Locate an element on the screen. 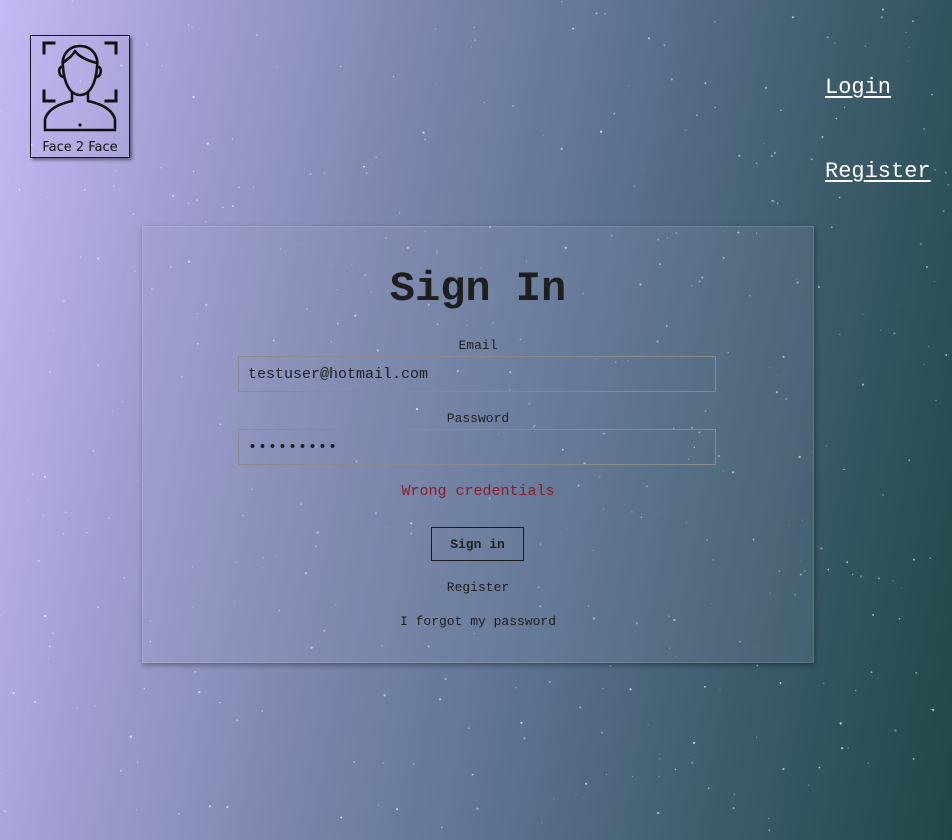 This screenshot has height=840, width=952. email-label: Email is located at coordinates (478, 345).